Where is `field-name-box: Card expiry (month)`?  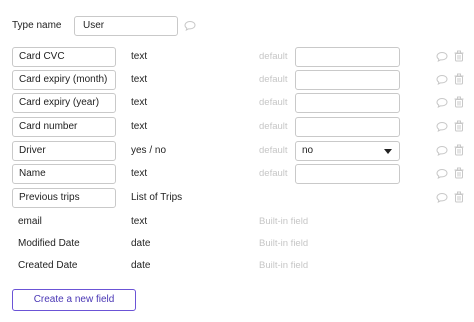 field-name-box: Card expiry (month) is located at coordinates (64, 80).